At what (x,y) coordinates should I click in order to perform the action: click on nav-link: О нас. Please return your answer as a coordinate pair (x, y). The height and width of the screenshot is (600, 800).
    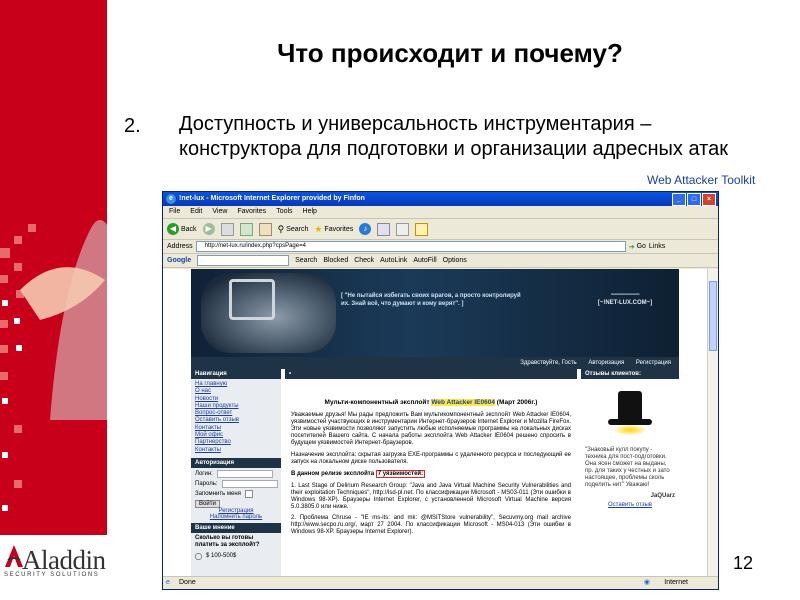
    Looking at the image, I should click on (238, 391).